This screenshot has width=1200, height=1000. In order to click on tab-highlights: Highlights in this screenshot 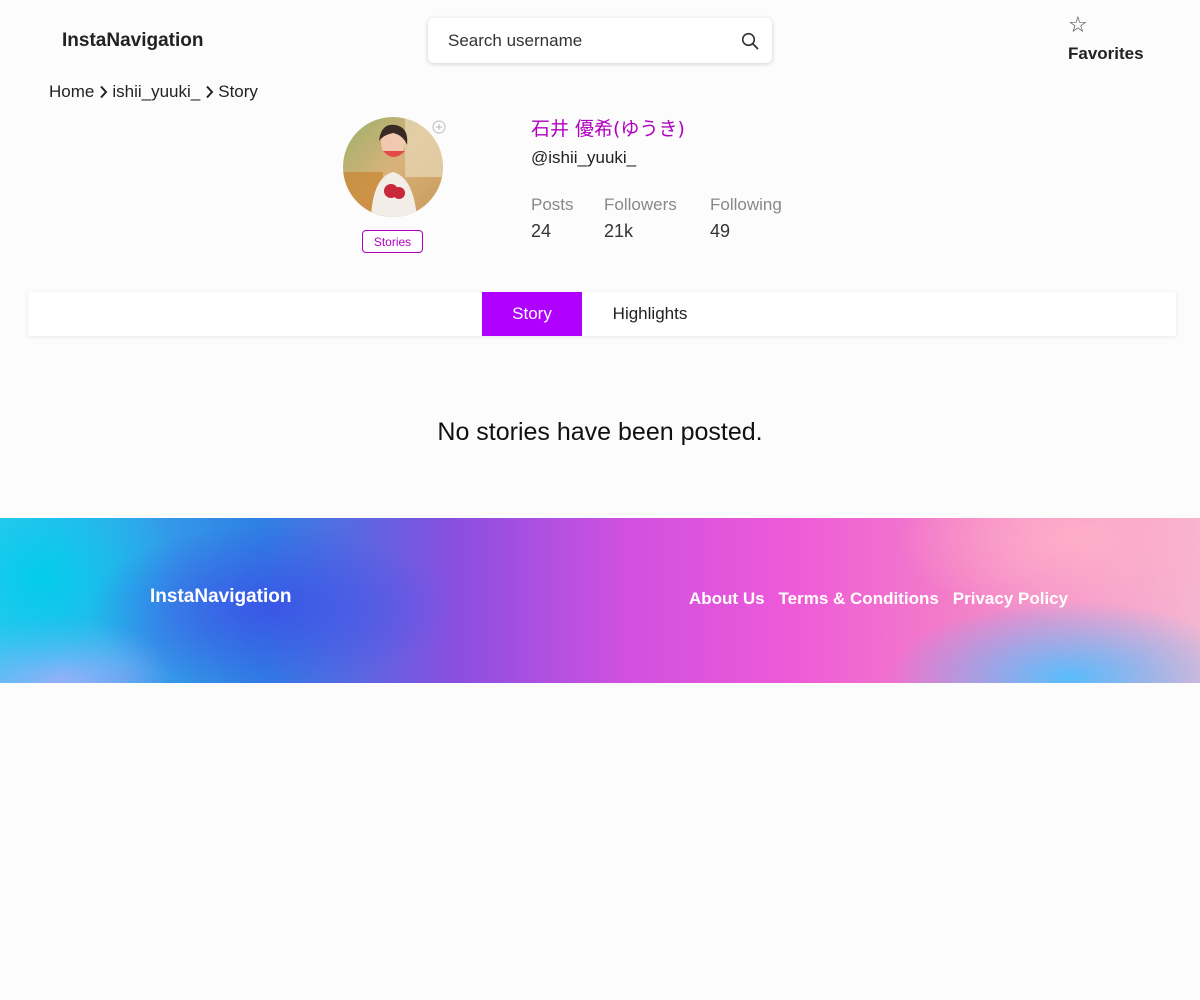, I will do `click(650, 314)`.